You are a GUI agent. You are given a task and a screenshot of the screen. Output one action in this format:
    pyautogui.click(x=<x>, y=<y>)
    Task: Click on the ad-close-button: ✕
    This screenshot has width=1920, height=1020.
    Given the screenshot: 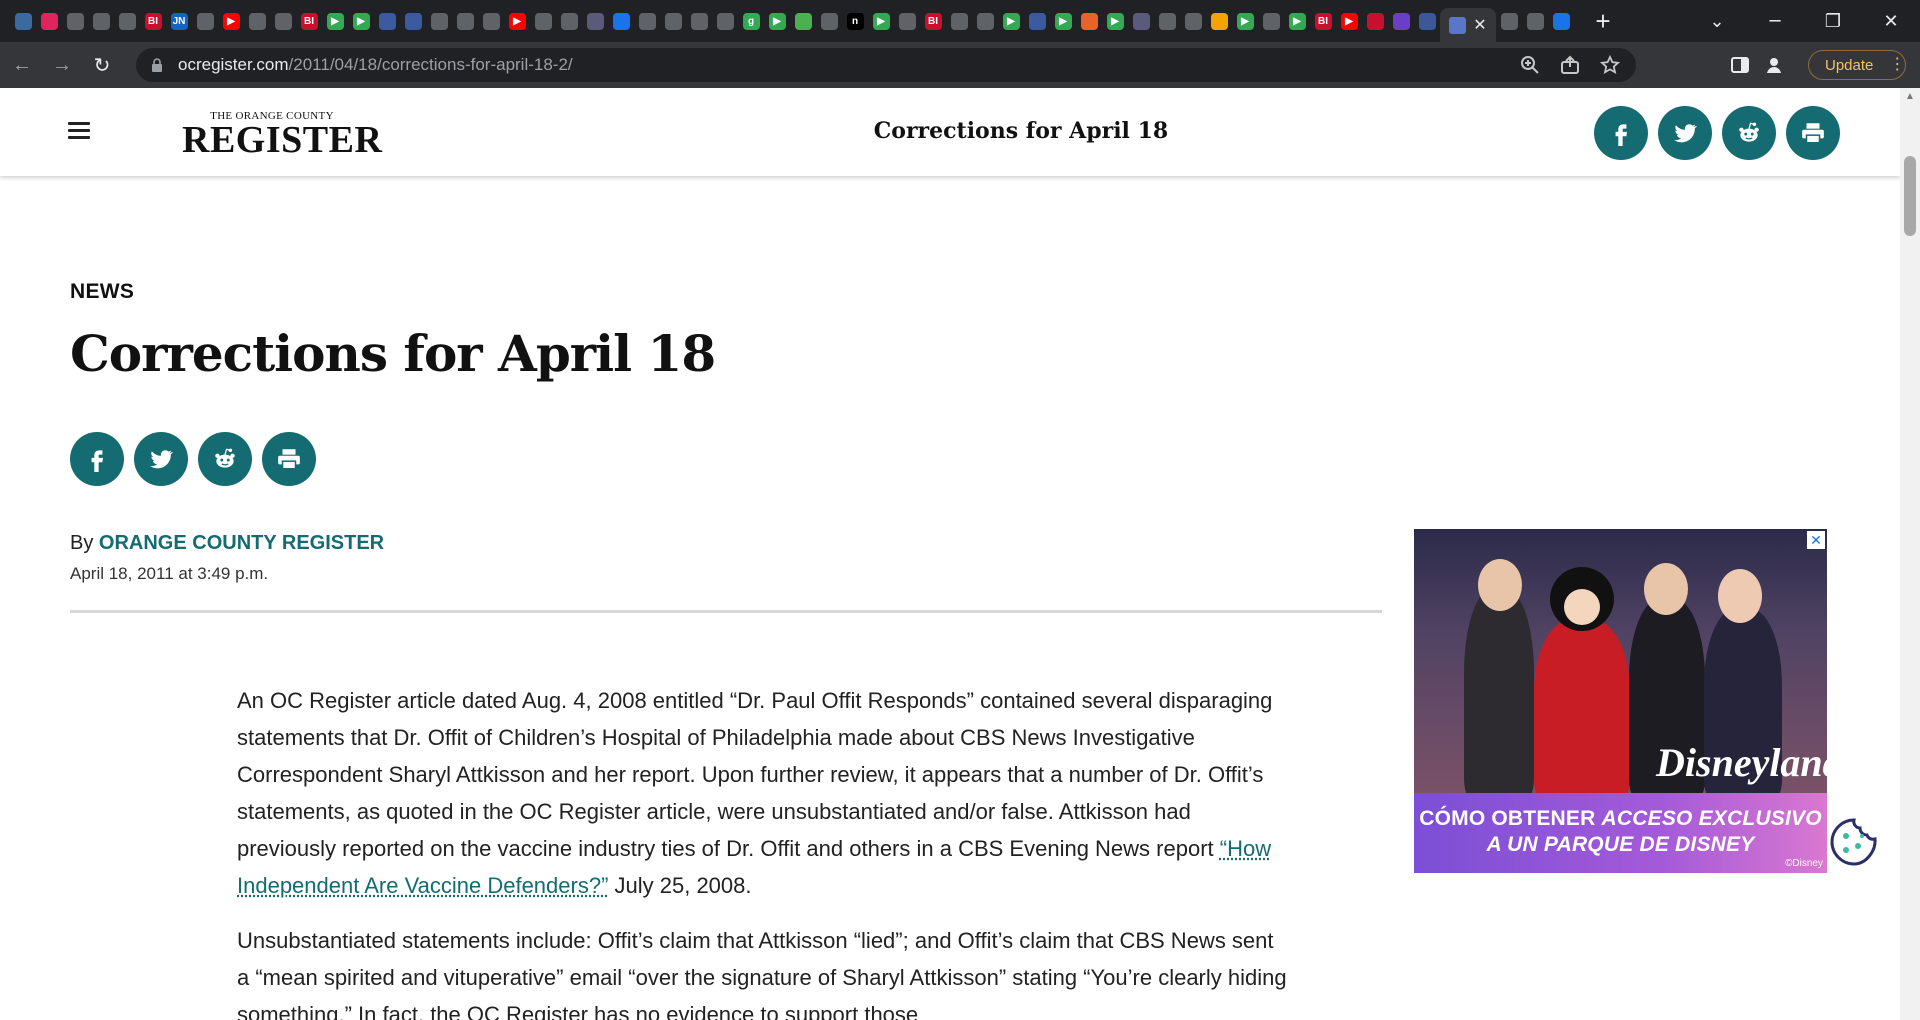 What is the action you would take?
    pyautogui.click(x=1816, y=540)
    